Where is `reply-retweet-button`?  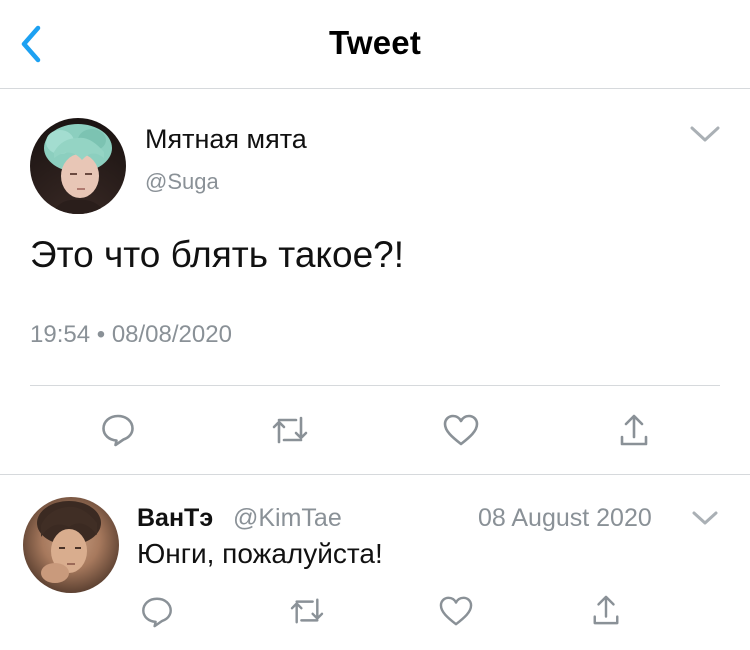 reply-retweet-button is located at coordinates (307, 611).